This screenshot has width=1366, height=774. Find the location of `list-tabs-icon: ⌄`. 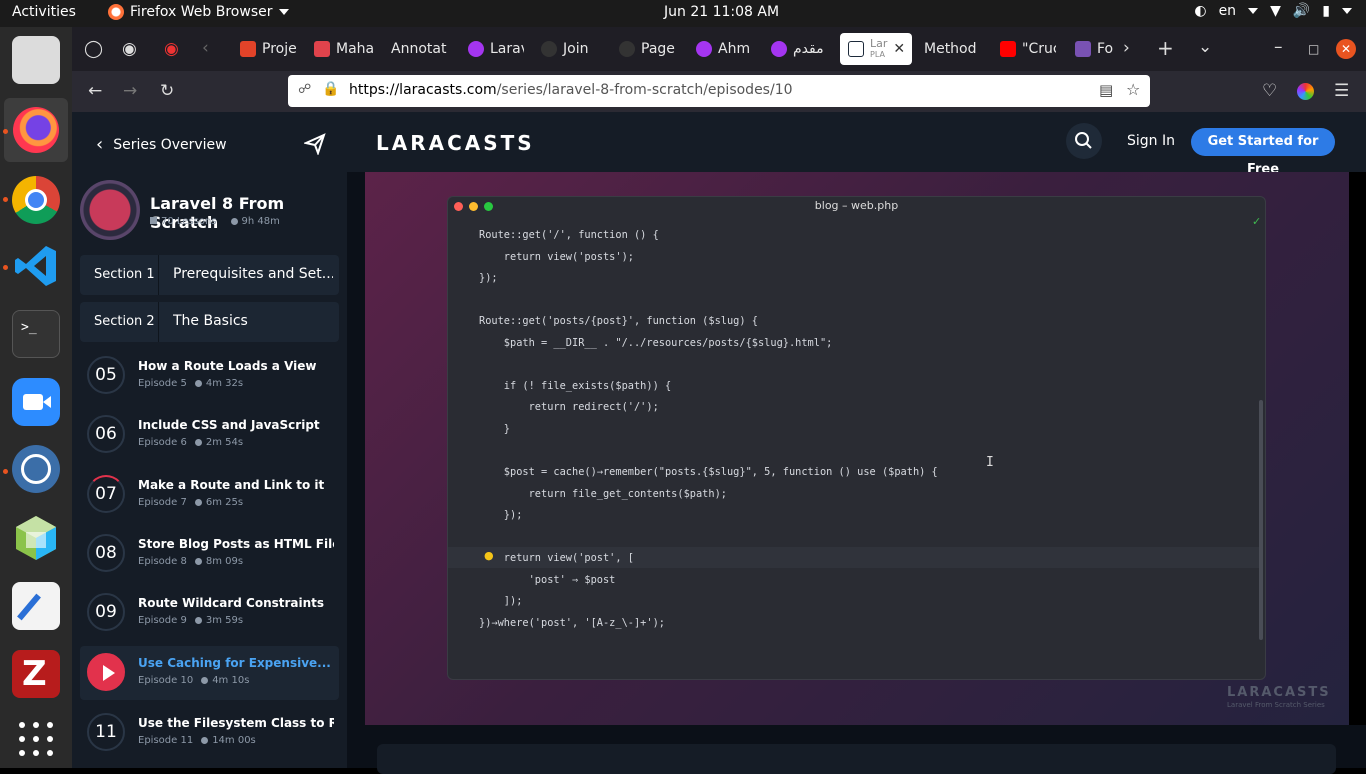

list-tabs-icon: ⌄ is located at coordinates (1205, 47).